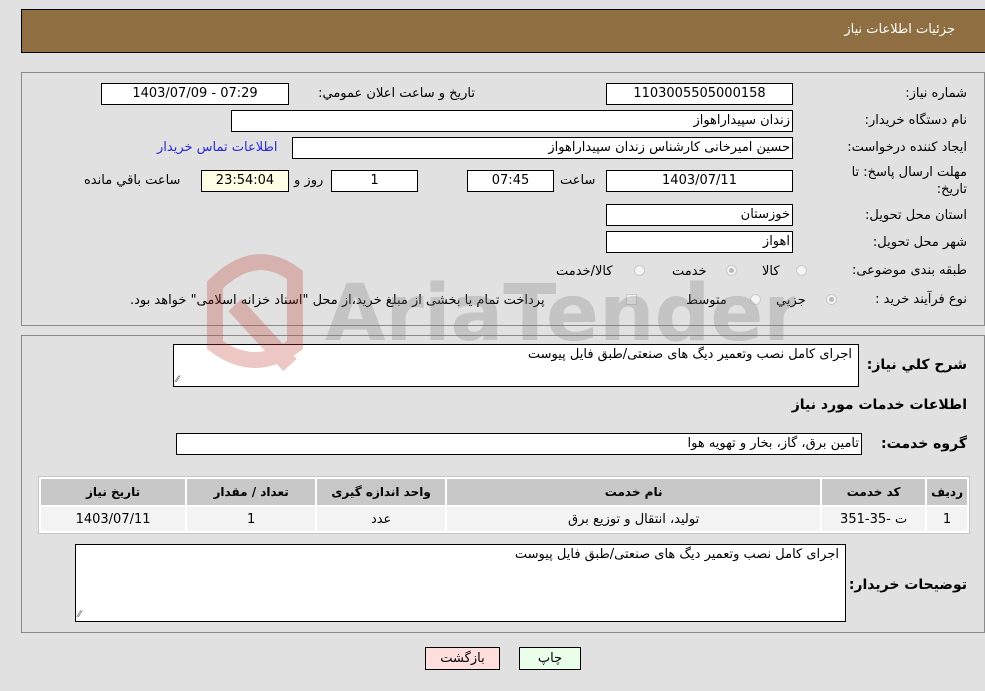 This screenshot has height=691, width=985. Describe the element at coordinates (634, 519) in the screenshot. I see `cell-service-name: تولید، انتقال و توزیع برق` at that location.